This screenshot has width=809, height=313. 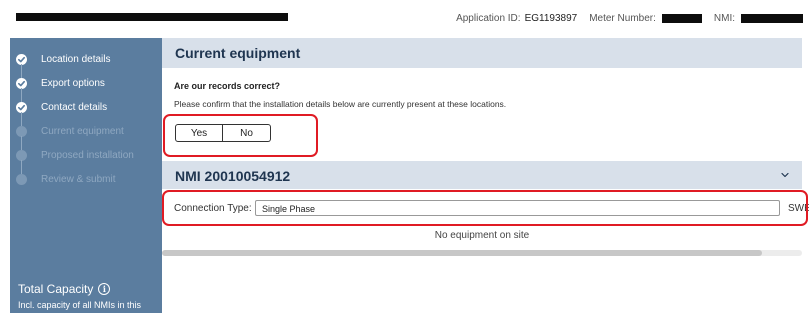 I want to click on nmi-accordion-header: NMI 20010054912, so click(x=482, y=175).